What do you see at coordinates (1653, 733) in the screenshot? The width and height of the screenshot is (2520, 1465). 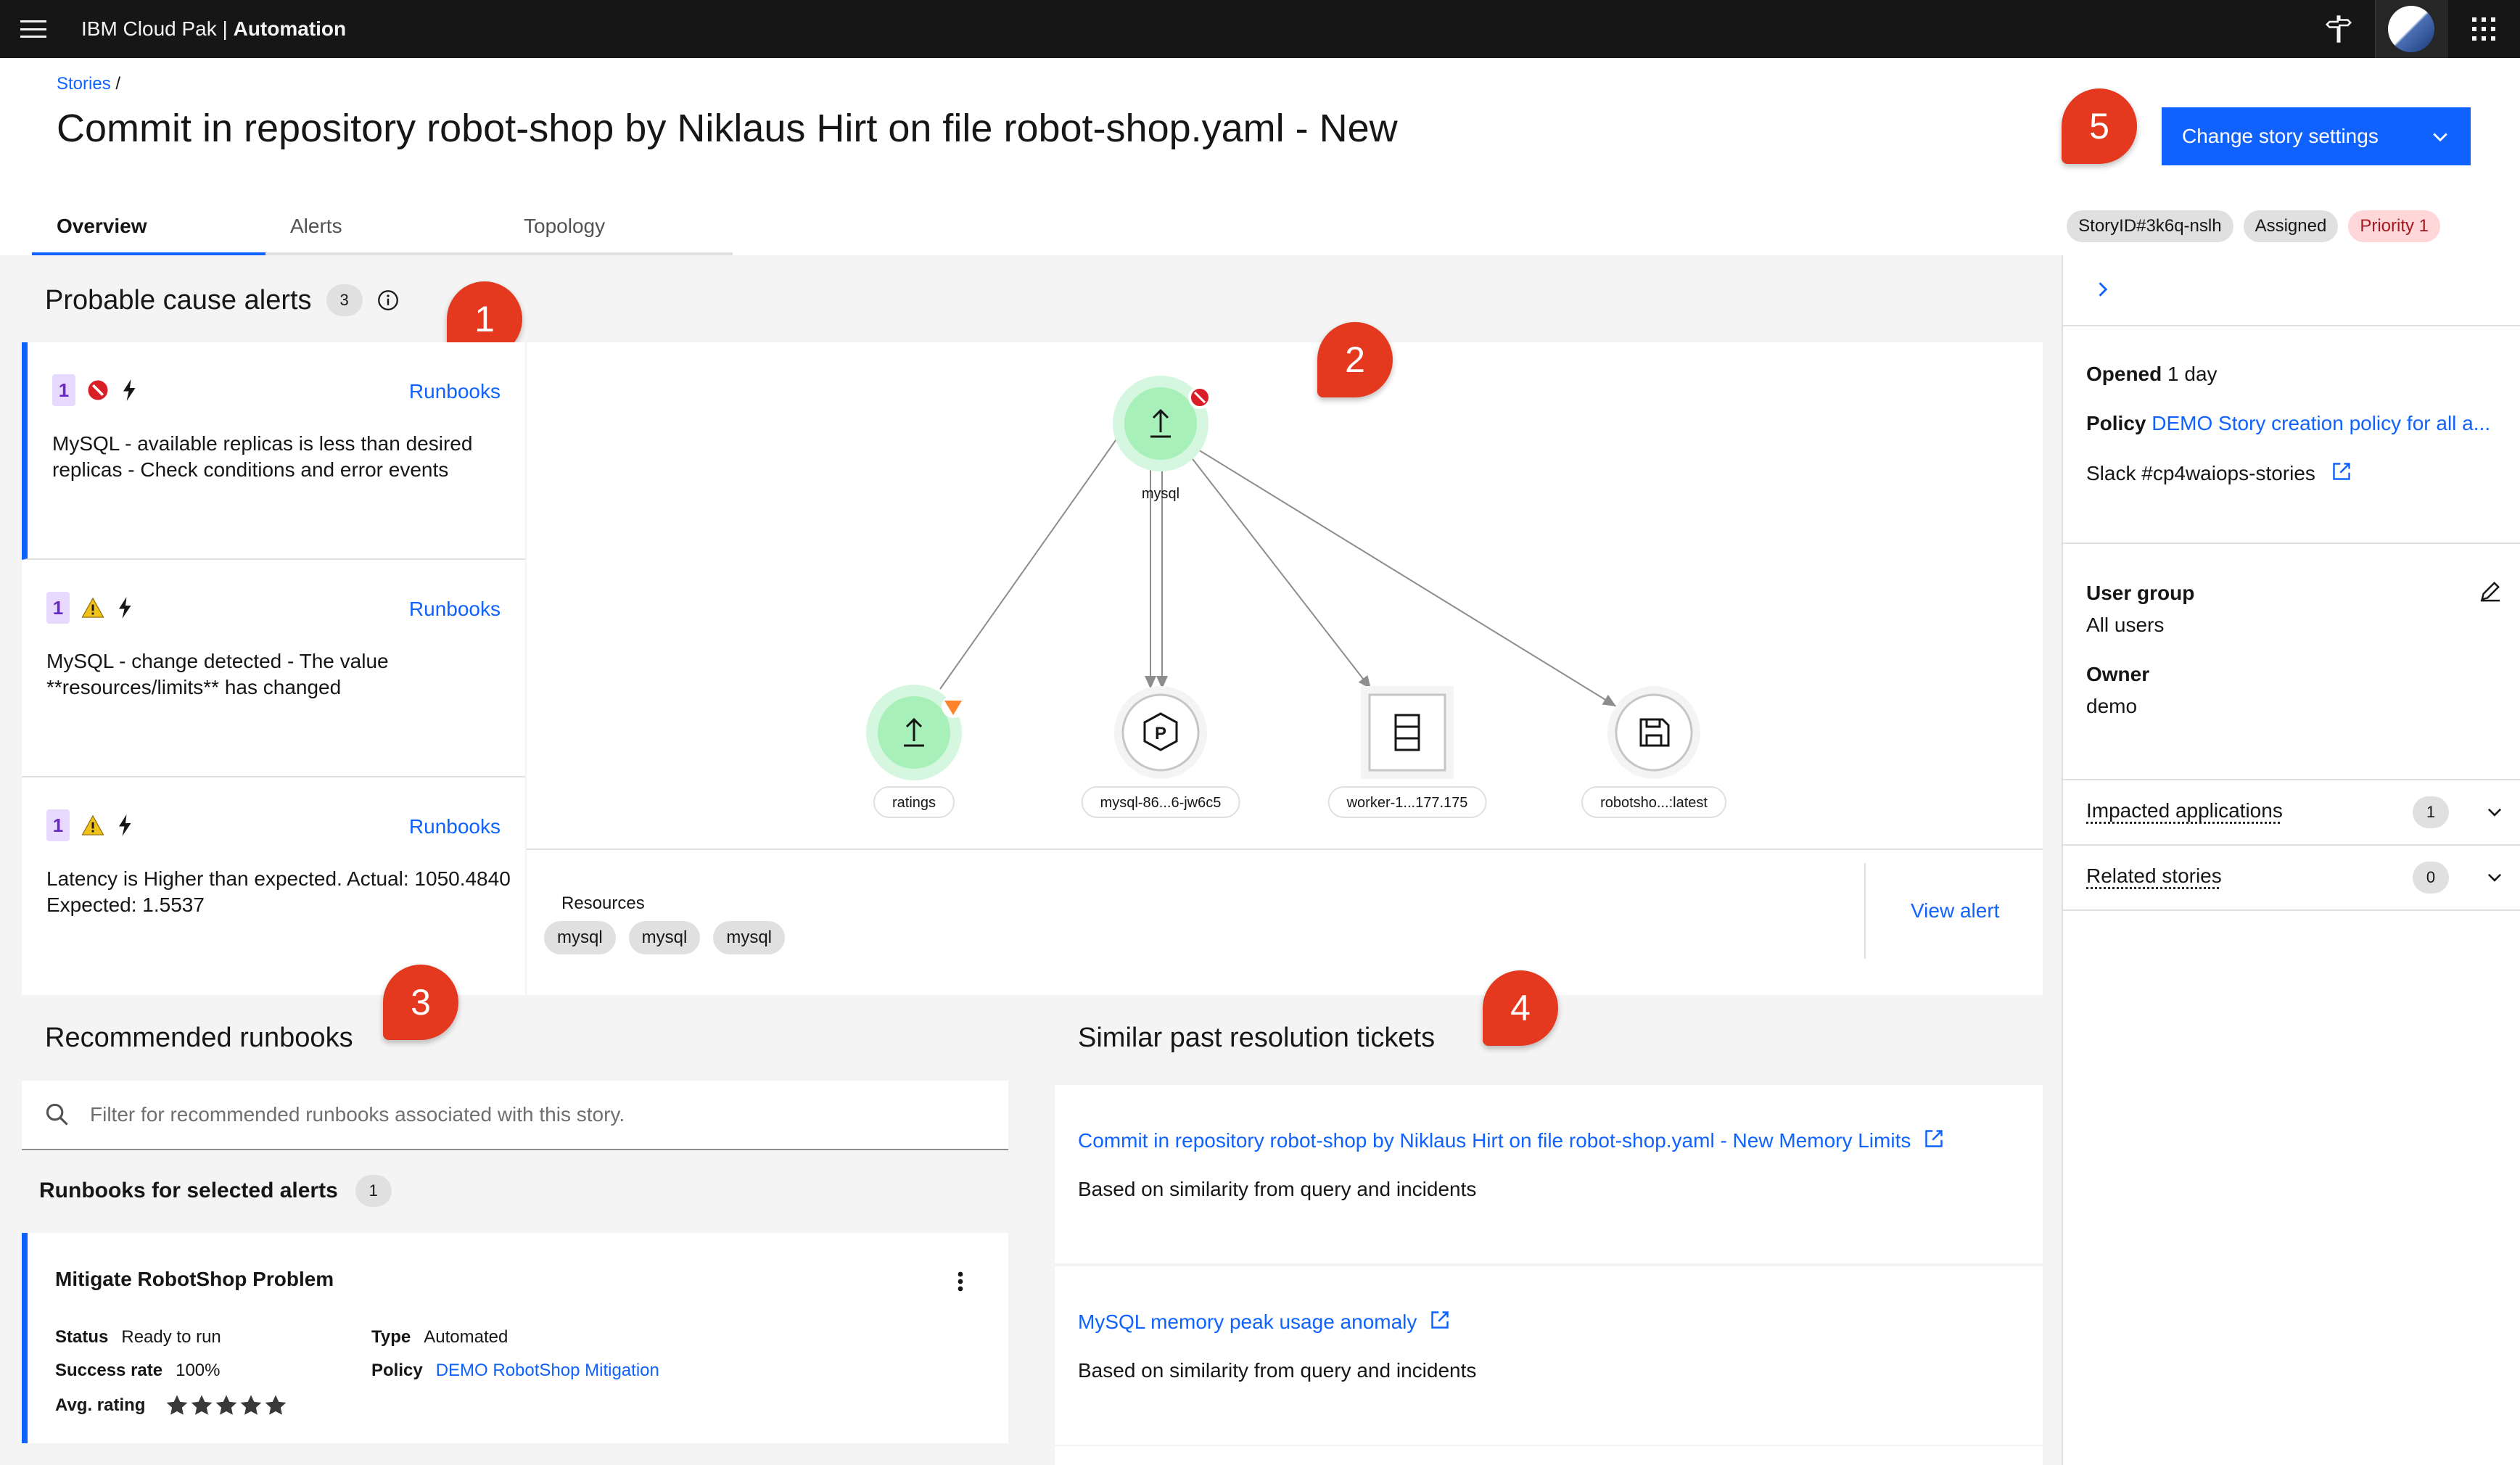 I see `node-image` at bounding box center [1653, 733].